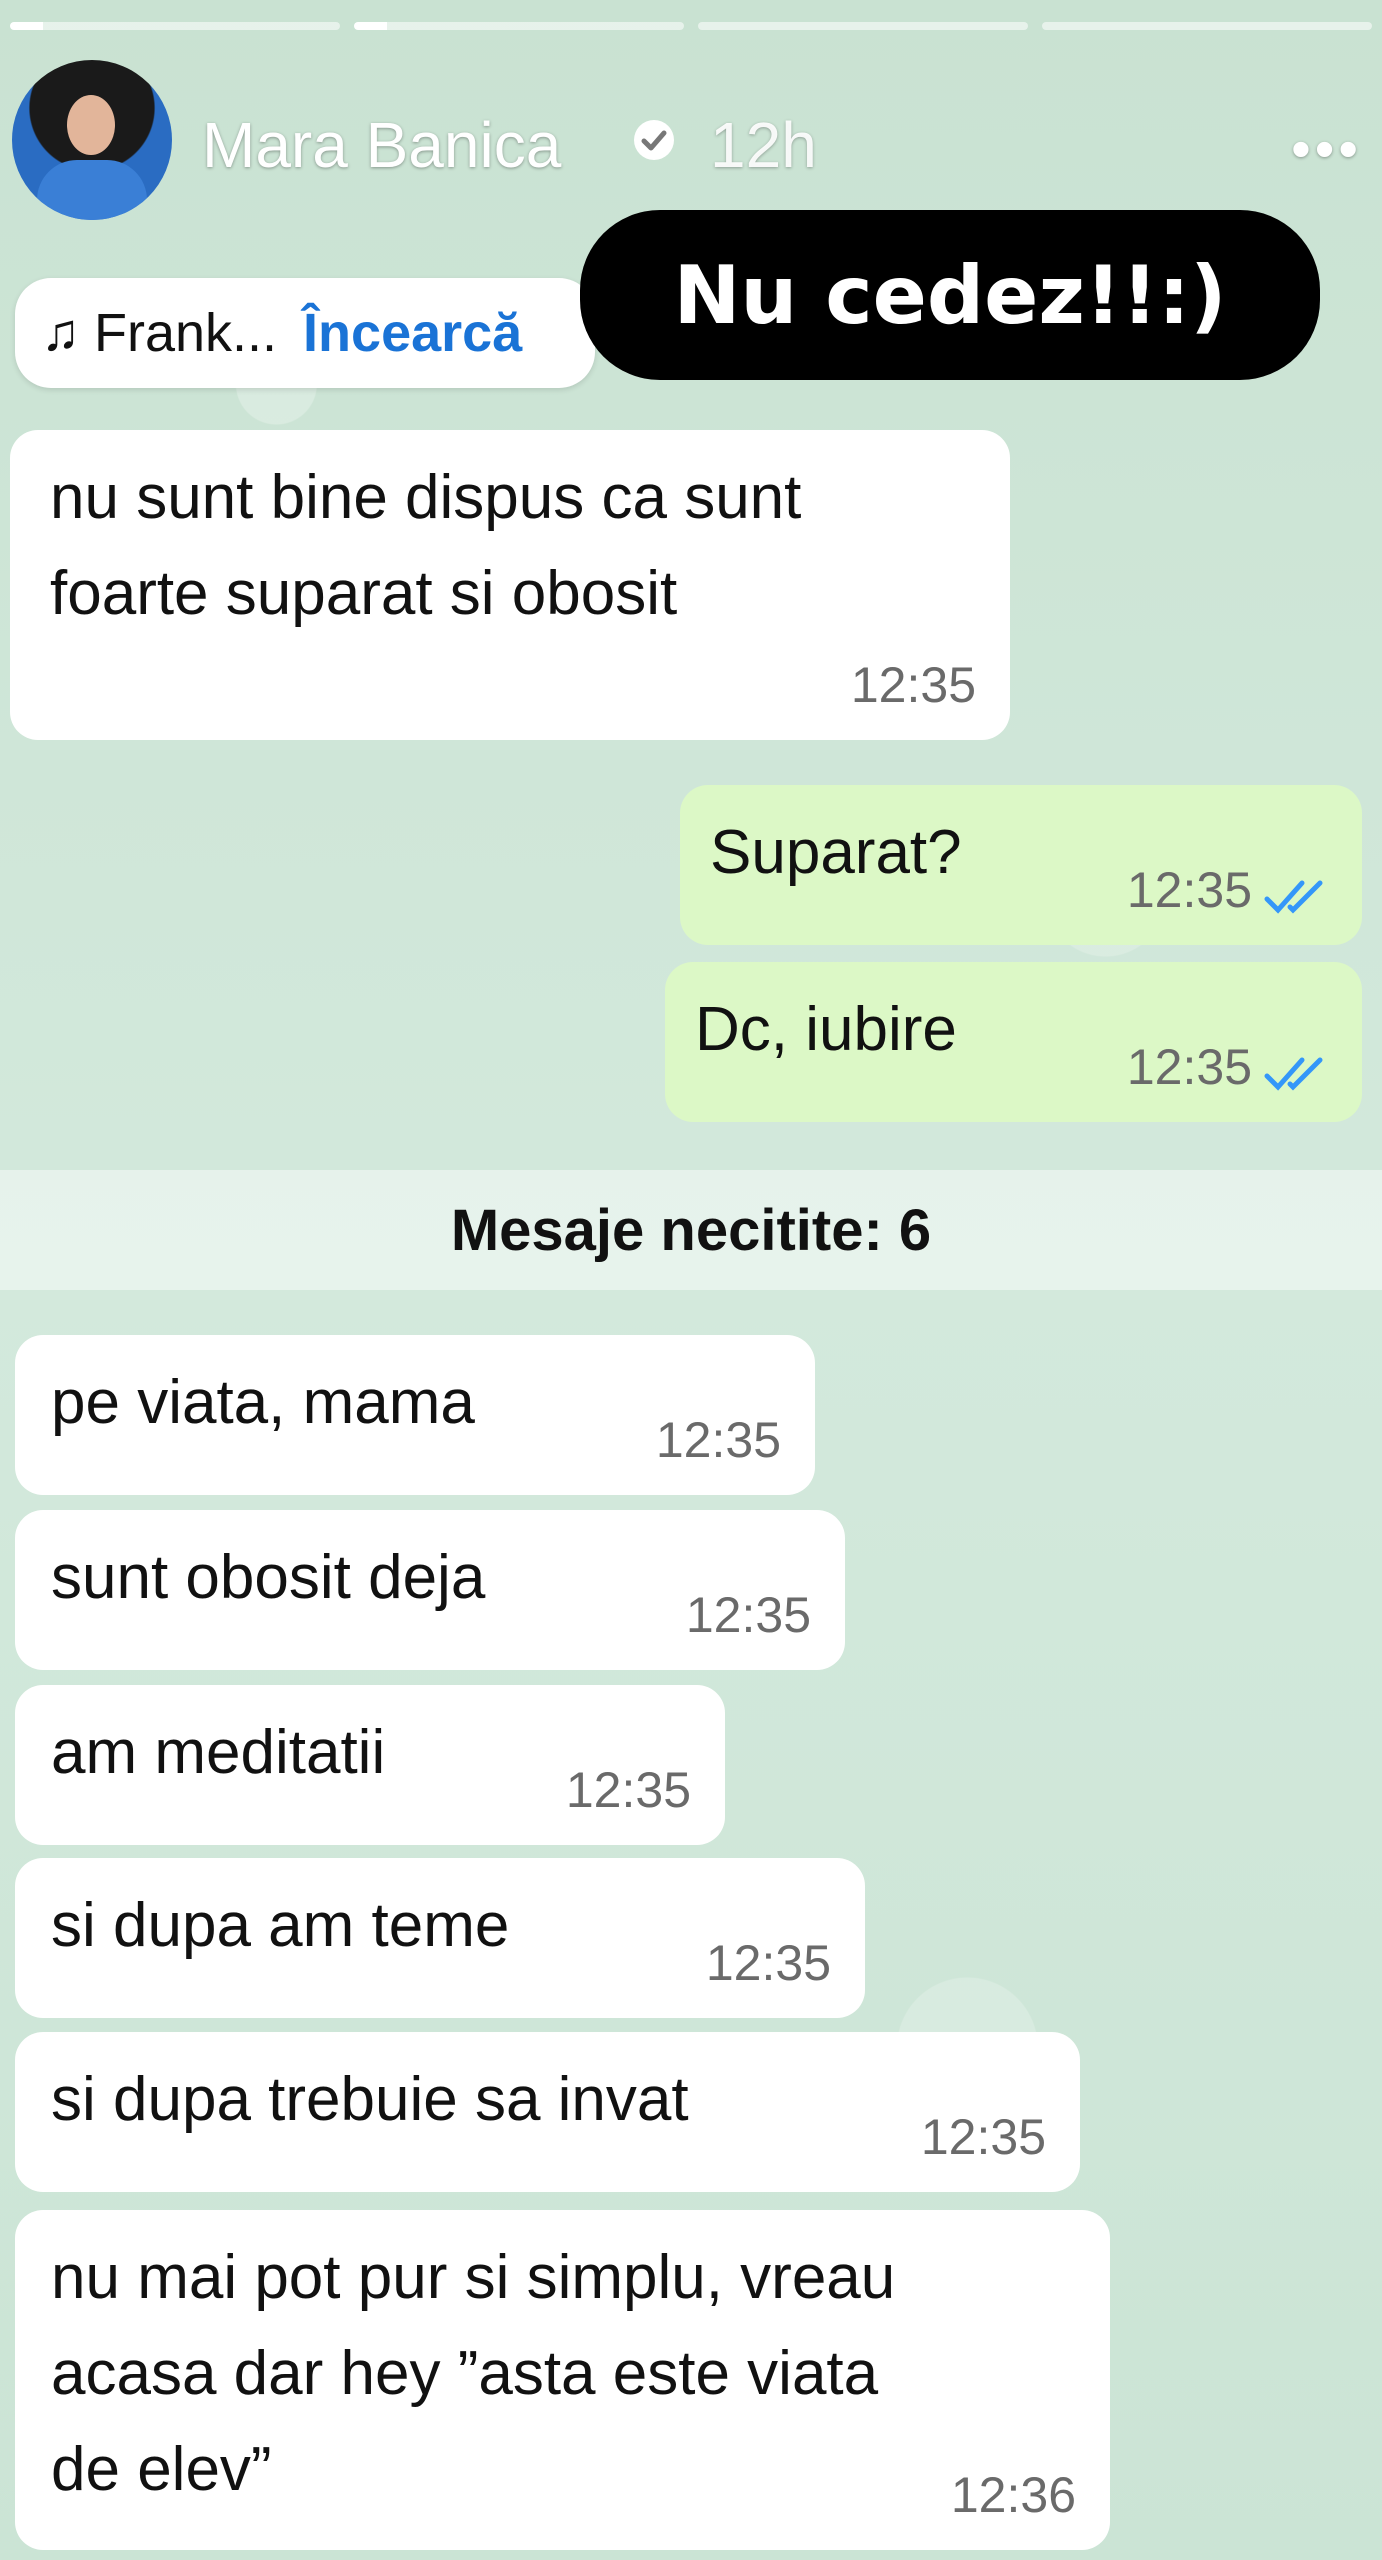  I want to click on avatar, so click(92, 140).